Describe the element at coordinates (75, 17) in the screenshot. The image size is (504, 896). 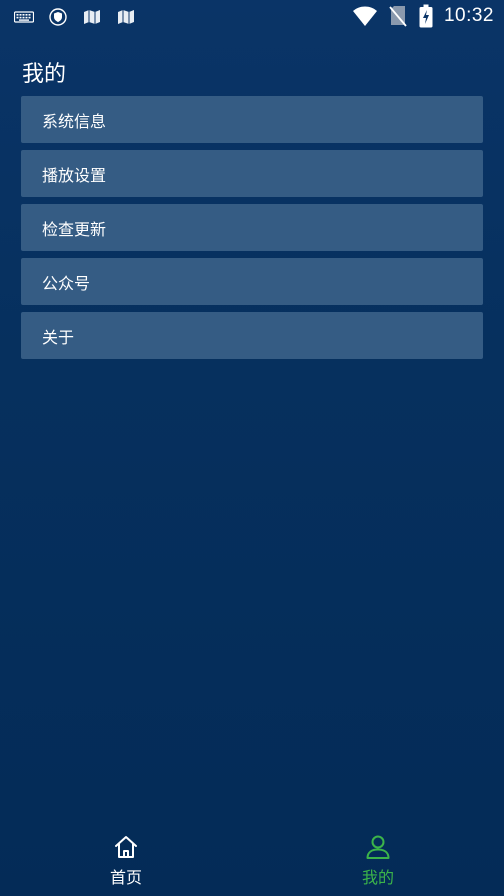
I see `status-left-icons` at that location.